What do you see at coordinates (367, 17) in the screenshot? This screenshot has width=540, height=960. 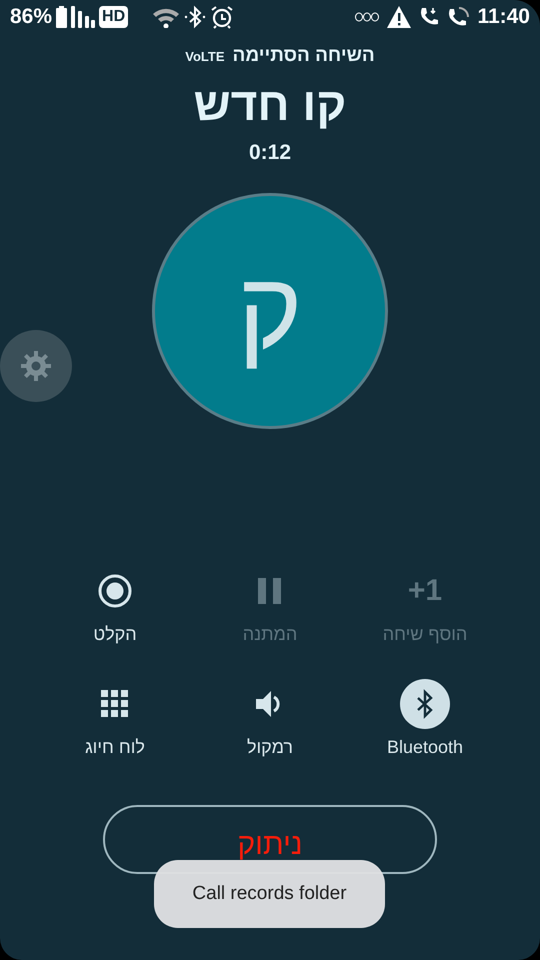 I see `ovals-icon` at bounding box center [367, 17].